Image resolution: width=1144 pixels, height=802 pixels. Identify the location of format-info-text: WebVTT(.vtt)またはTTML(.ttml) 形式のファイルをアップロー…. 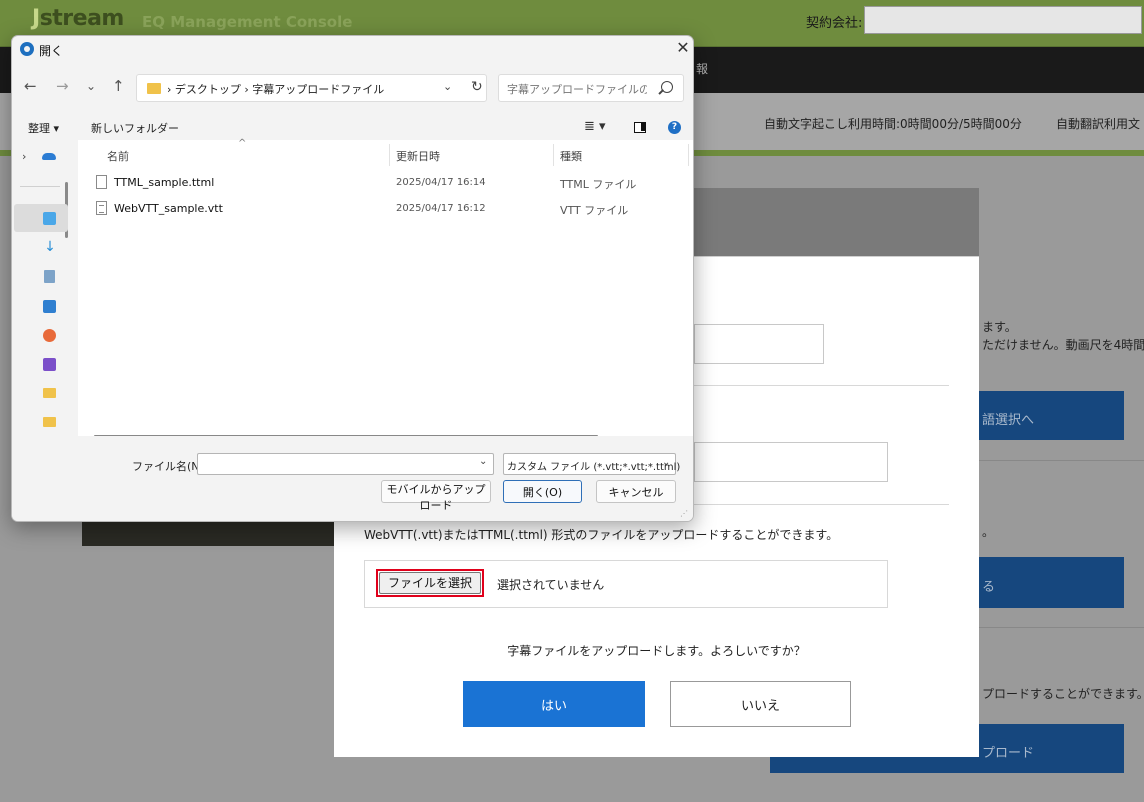
(601, 535).